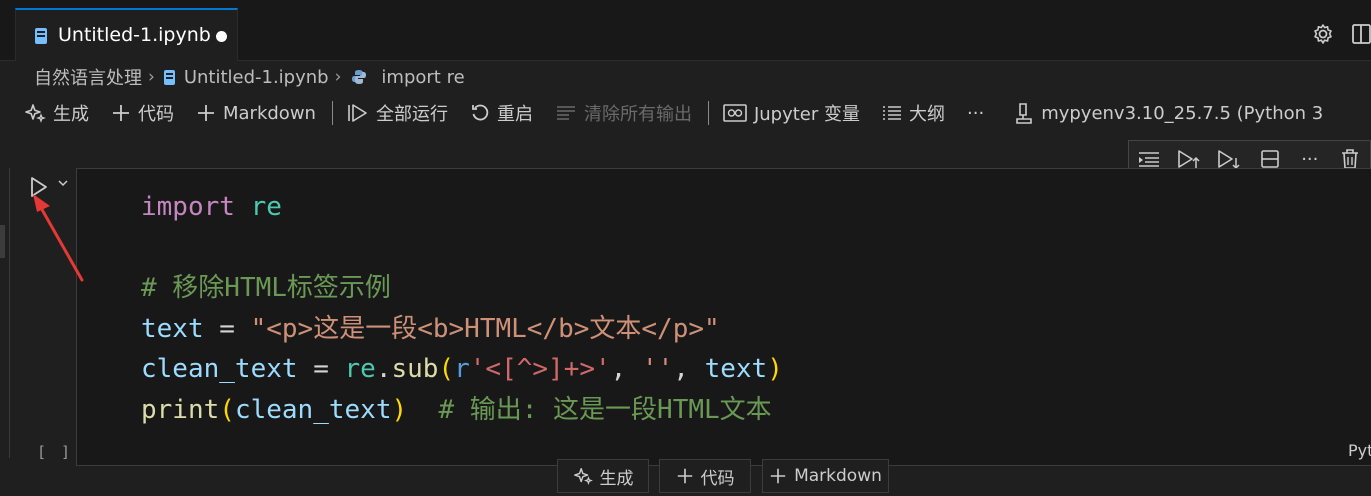 The image size is (1371, 496). I want to click on cell-language-label: Pyt, so click(1359, 450).